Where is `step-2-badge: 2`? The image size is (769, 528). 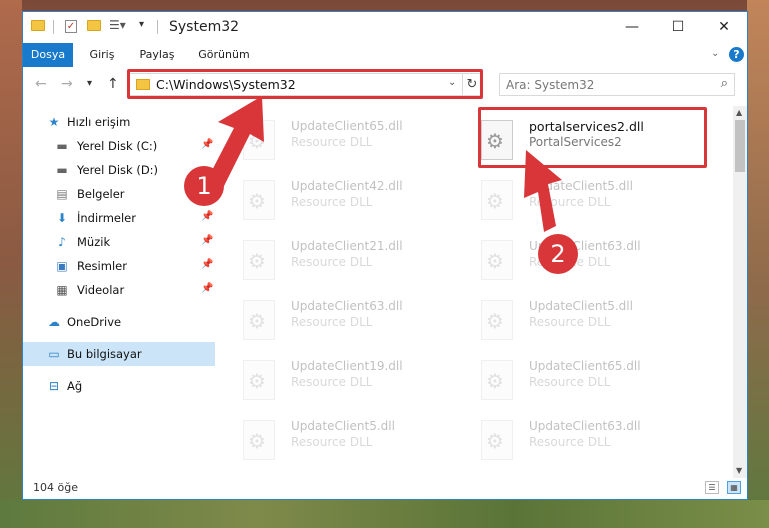 step-2-badge: 2 is located at coordinates (558, 254).